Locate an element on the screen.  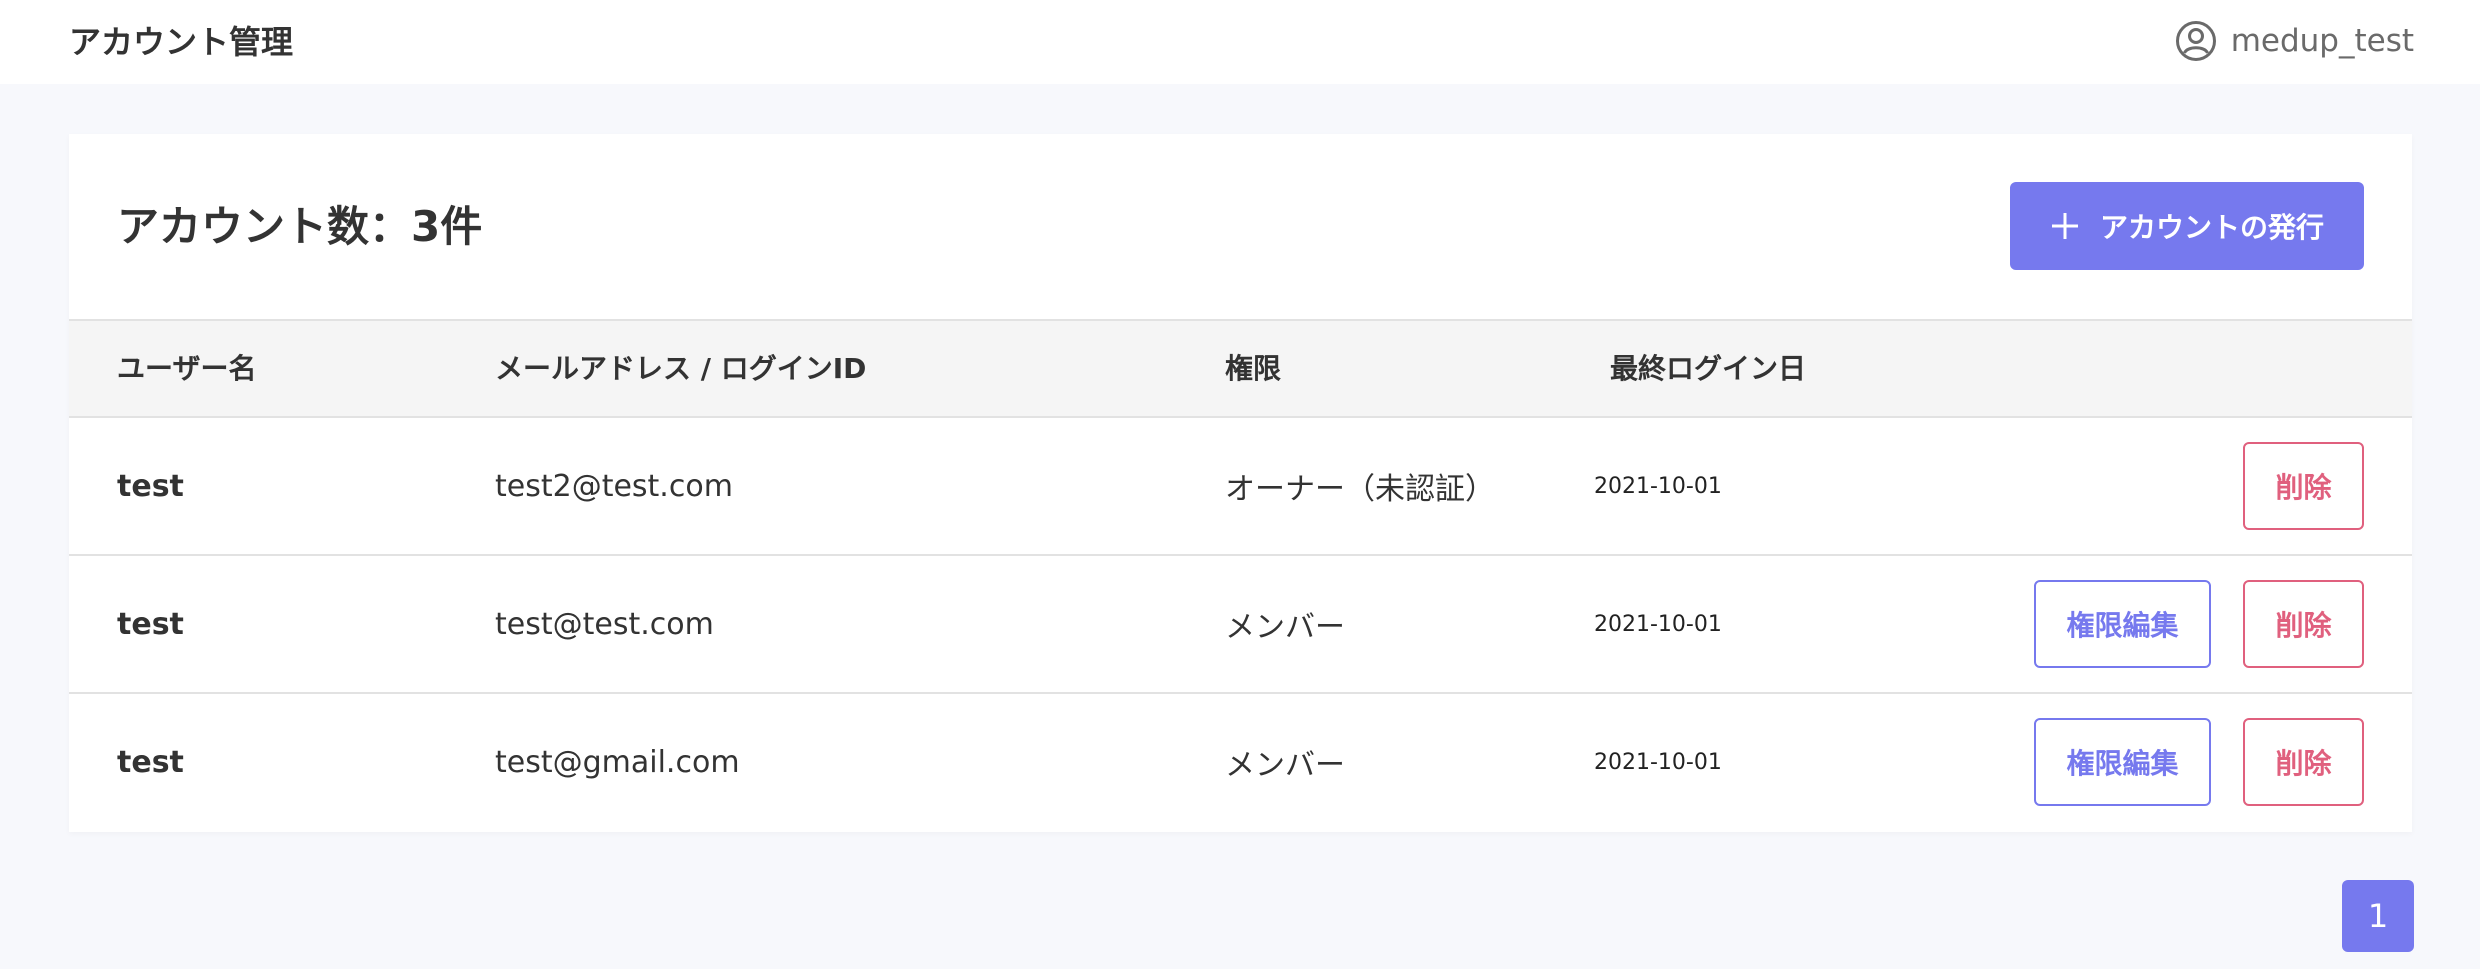
issue-account-button: アカウントの発行 is located at coordinates (2187, 226).